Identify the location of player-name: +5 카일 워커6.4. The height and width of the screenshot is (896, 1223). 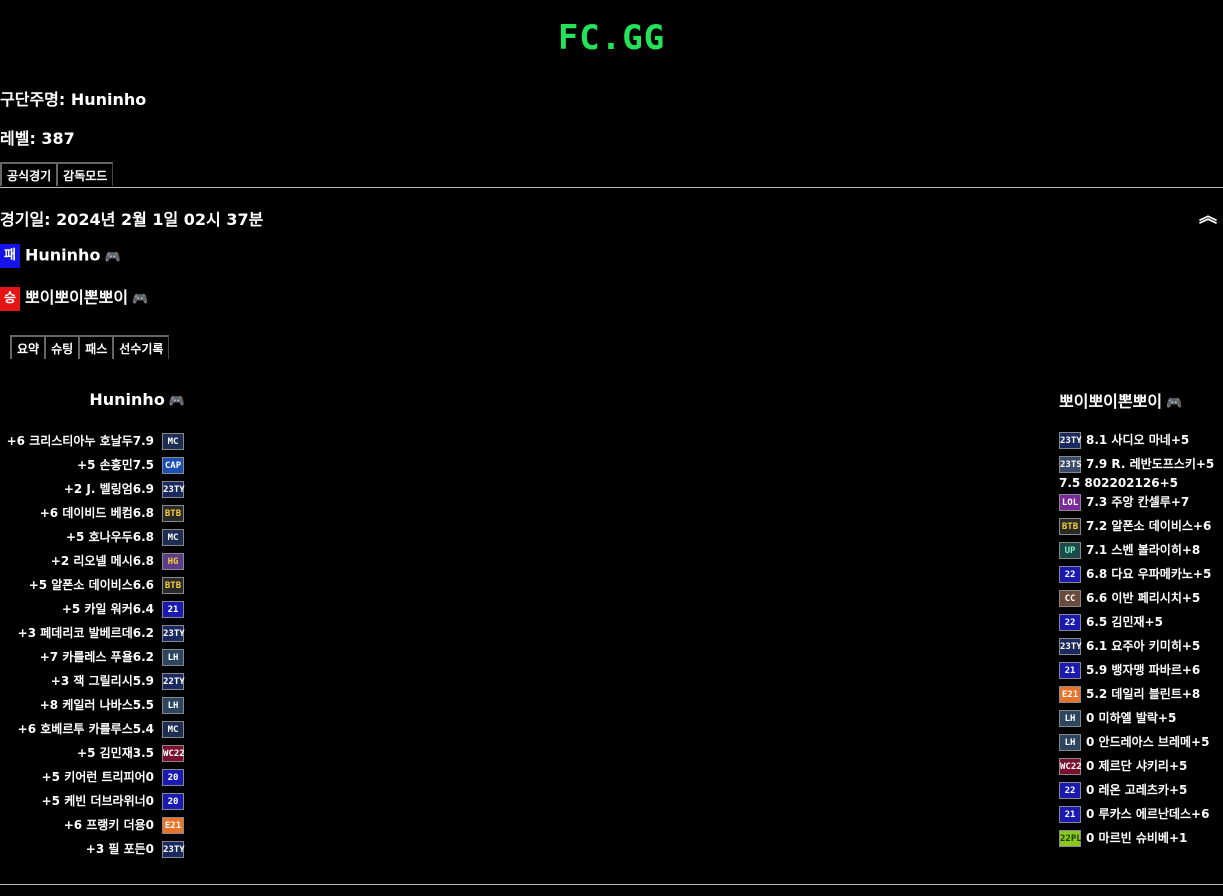
(107, 609).